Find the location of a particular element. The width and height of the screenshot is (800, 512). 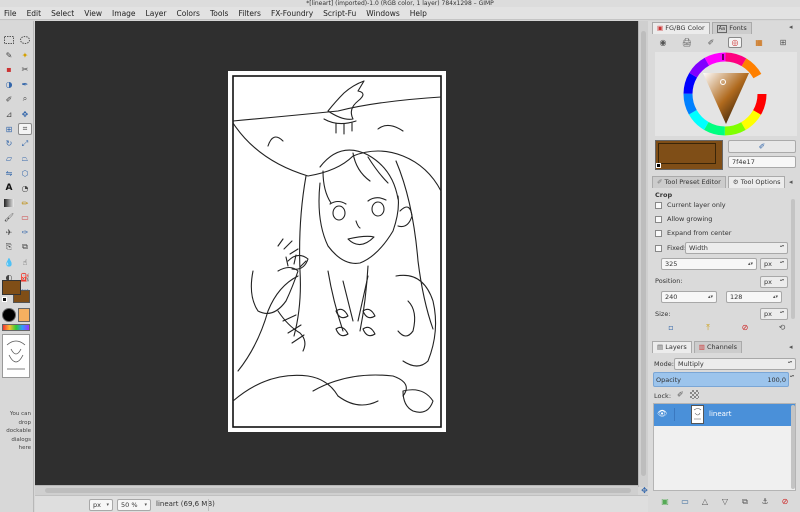

current-layer-only-box is located at coordinates (658, 205).